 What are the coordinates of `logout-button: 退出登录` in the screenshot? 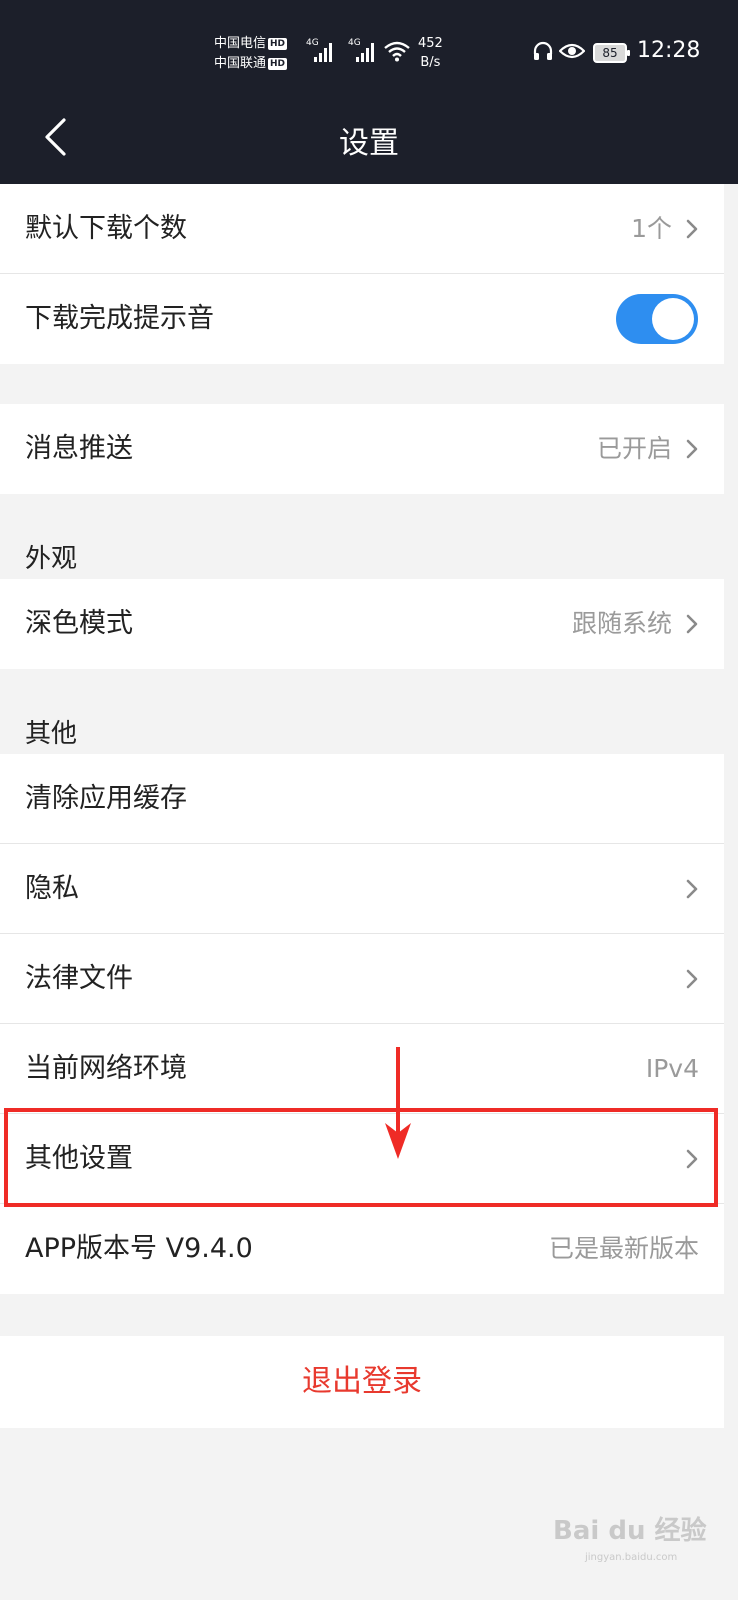 It's located at (362, 1382).